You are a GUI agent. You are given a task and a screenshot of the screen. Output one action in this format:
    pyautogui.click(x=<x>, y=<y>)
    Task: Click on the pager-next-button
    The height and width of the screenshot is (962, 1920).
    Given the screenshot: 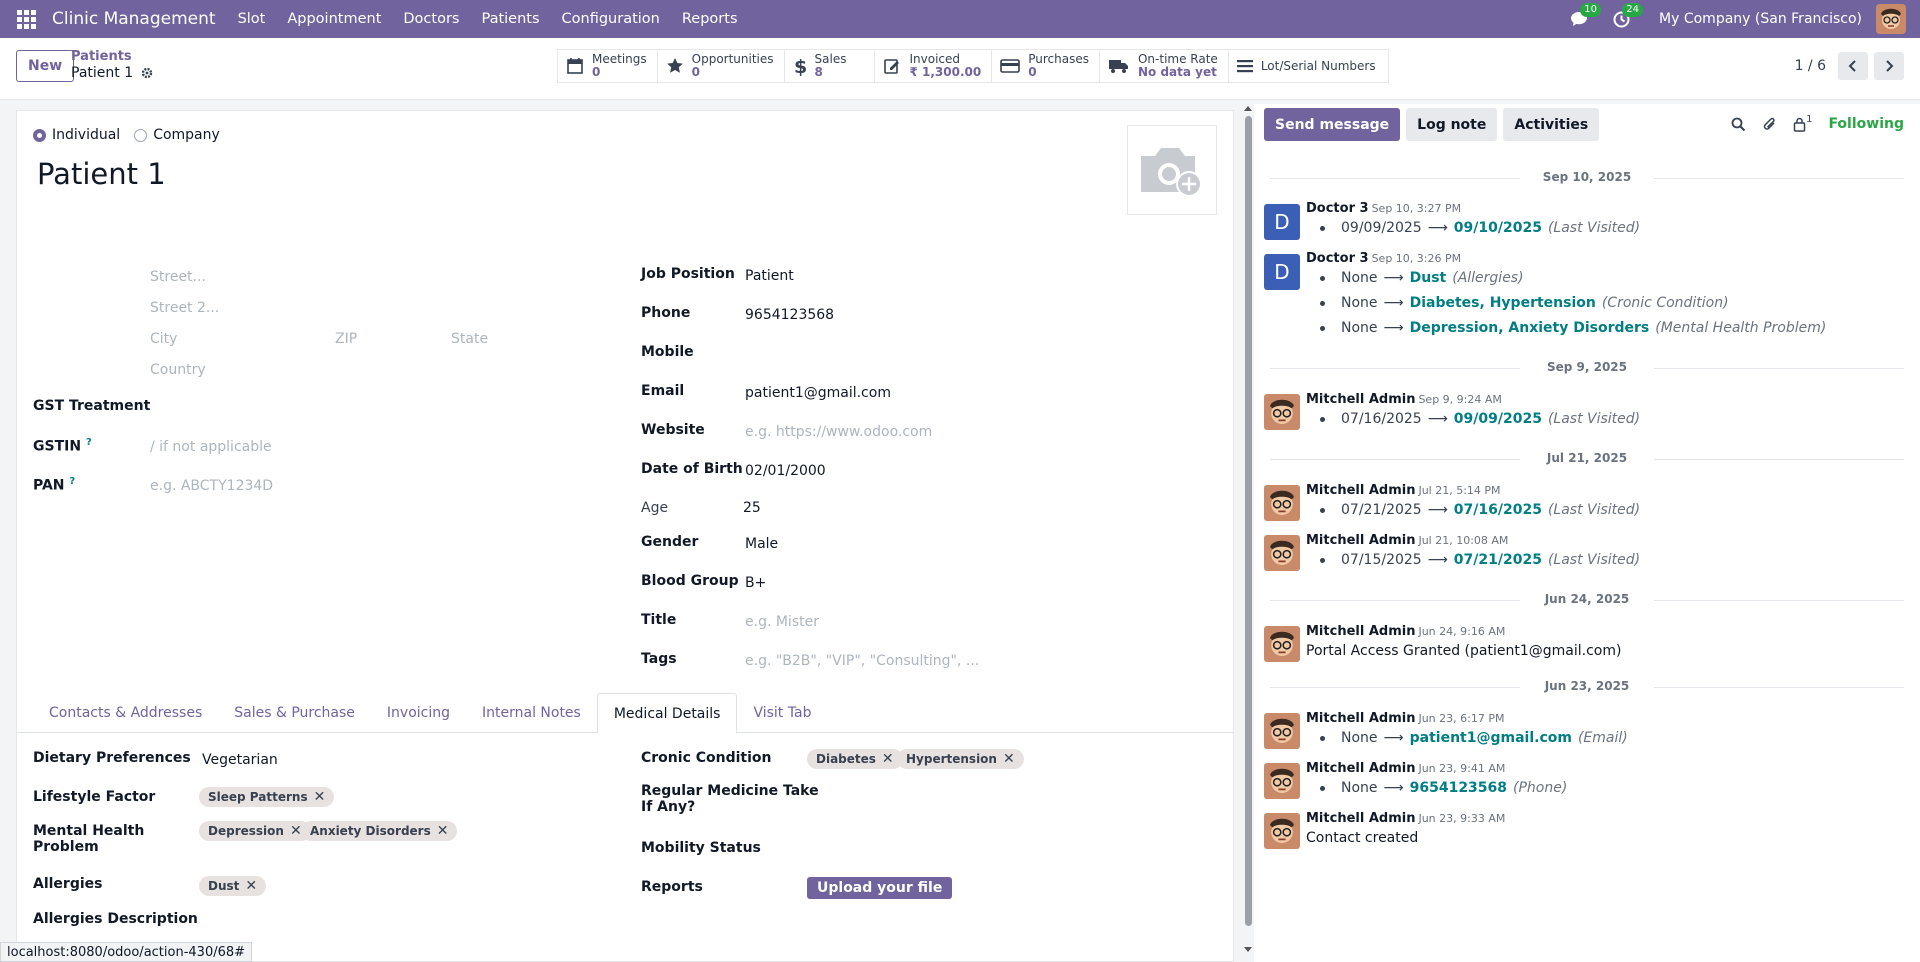 What is the action you would take?
    pyautogui.click(x=1889, y=66)
    